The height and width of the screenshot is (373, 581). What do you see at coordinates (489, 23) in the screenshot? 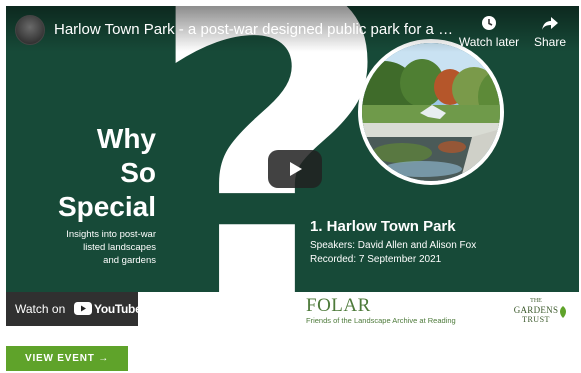
I see `clock-icon` at bounding box center [489, 23].